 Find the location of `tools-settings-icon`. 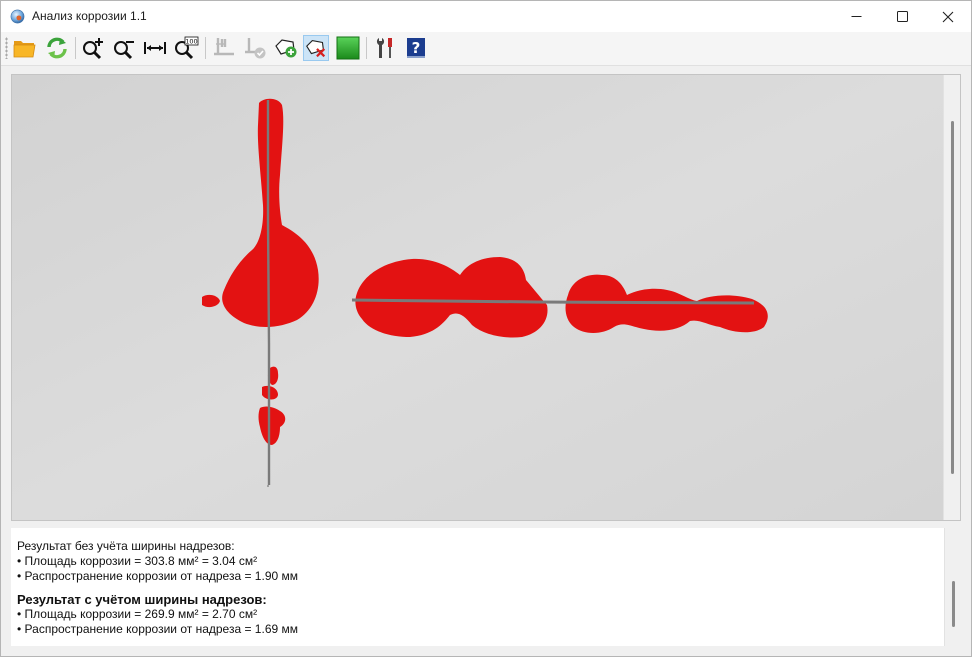

tools-settings-icon is located at coordinates (384, 48).